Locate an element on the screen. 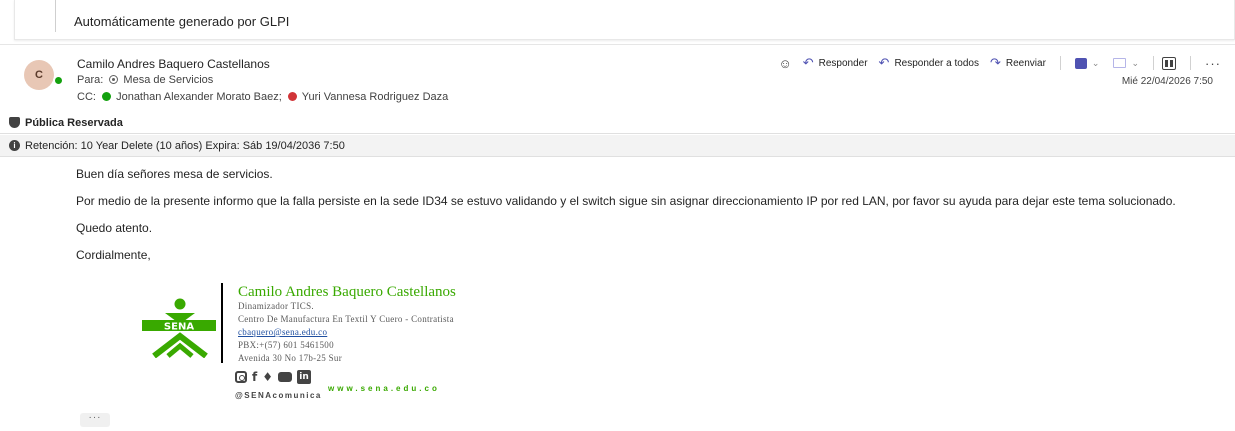 The image size is (1235, 431). body-closing: Quedo atento. is located at coordinates (114, 228).